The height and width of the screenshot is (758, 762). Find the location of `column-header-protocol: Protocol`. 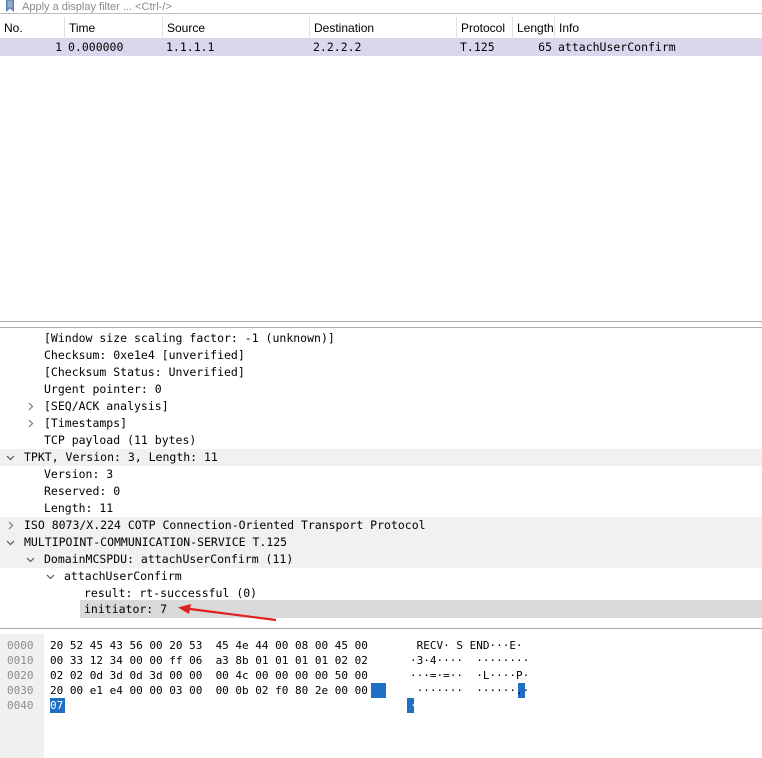

column-header-protocol: Protocol is located at coordinates (484, 28).